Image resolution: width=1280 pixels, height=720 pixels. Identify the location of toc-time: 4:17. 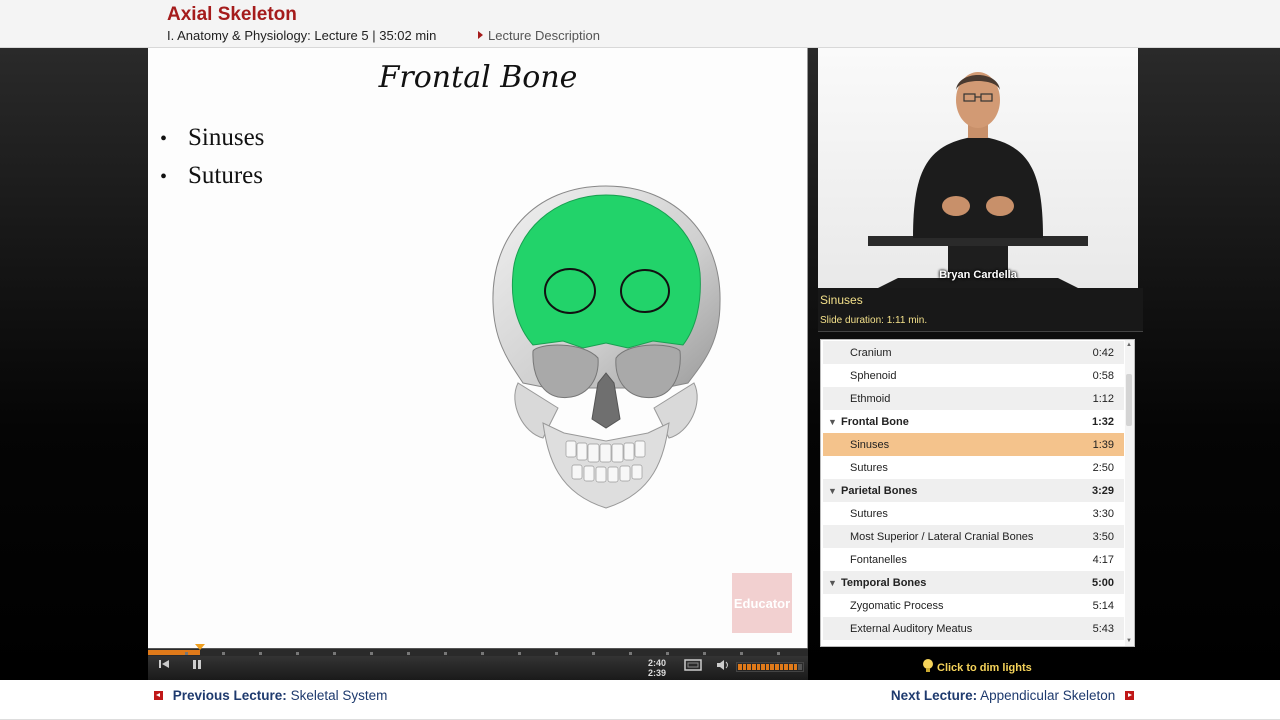
(1103, 559).